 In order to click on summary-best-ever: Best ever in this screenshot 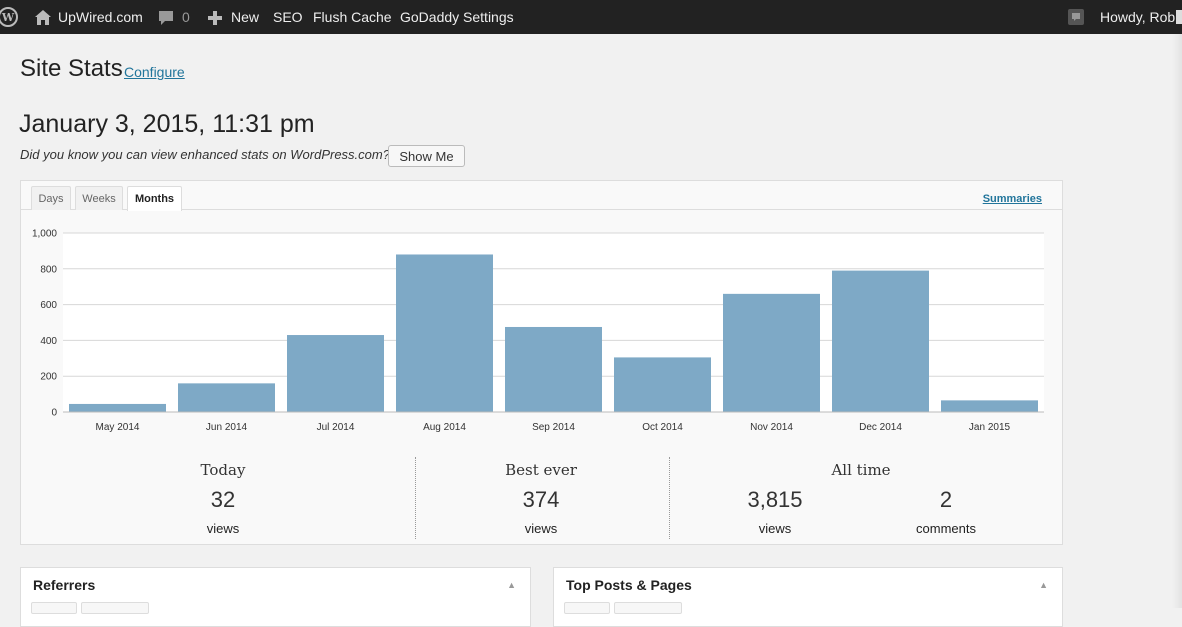, I will do `click(541, 470)`.